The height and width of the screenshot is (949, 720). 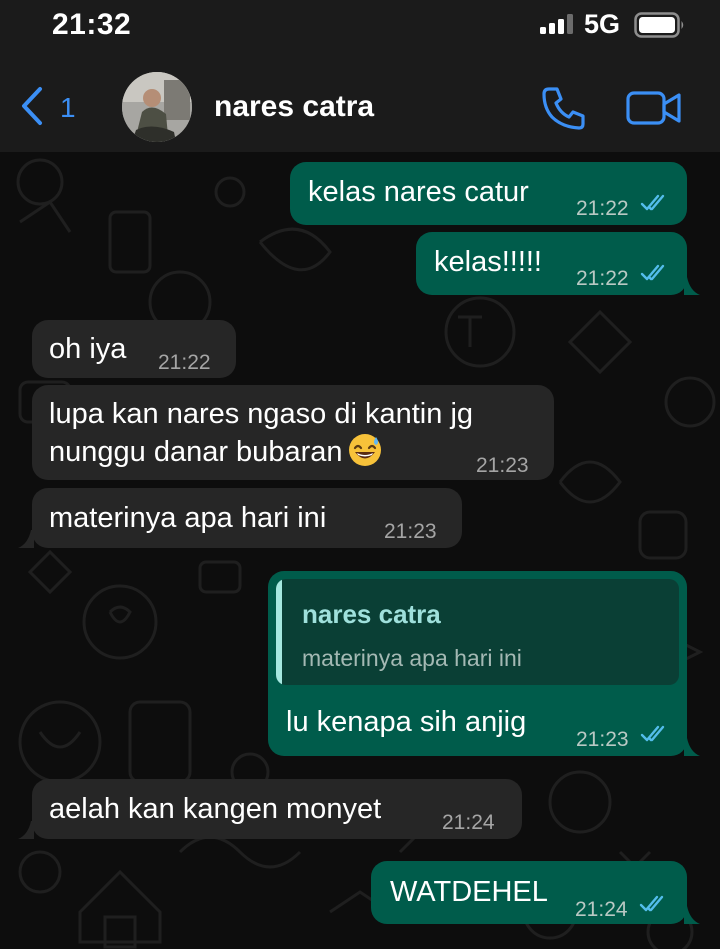 I want to click on avatar-photo-icon, so click(x=157, y=107).